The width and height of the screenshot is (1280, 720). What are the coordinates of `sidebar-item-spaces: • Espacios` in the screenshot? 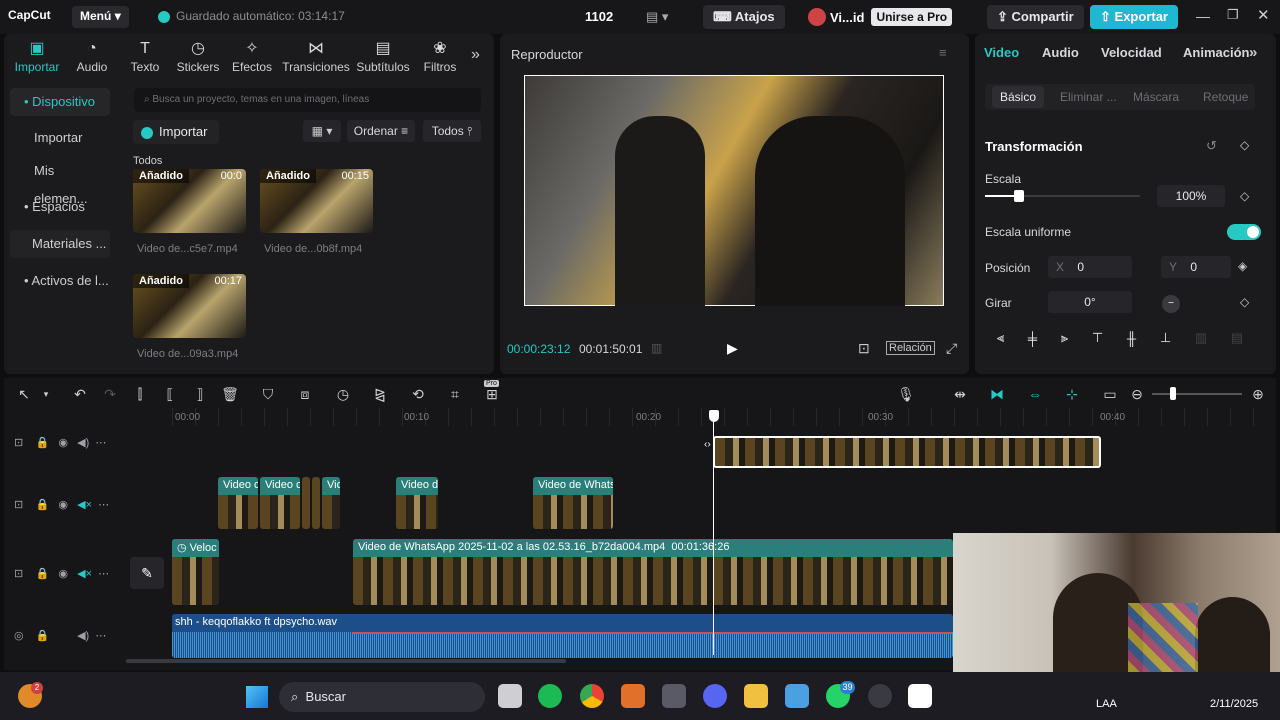 It's located at (60, 207).